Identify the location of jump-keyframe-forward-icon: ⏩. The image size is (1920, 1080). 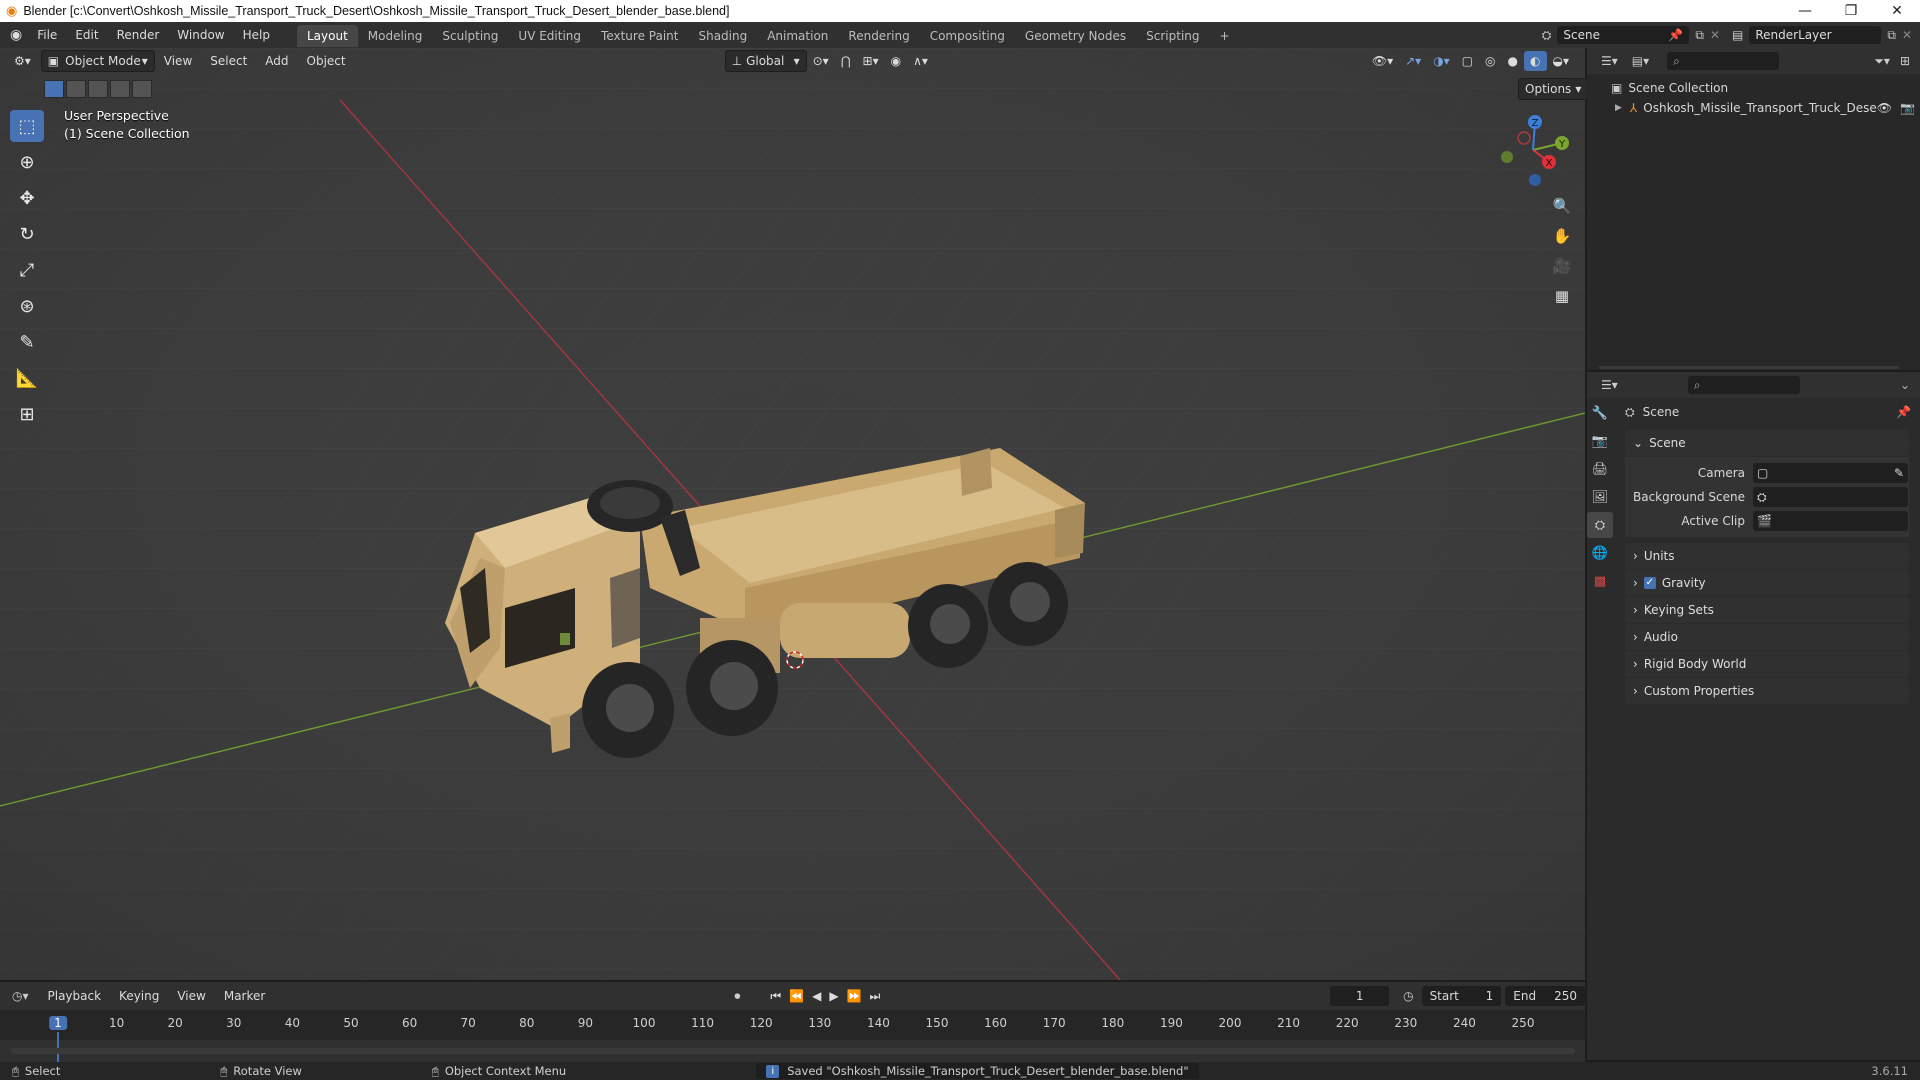
(854, 996).